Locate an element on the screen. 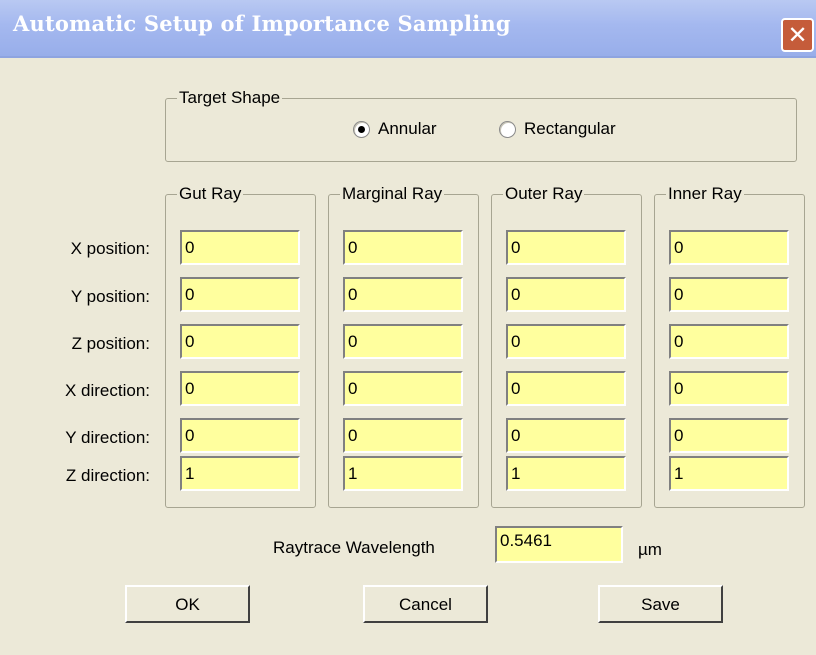 This screenshot has height=655, width=816. ok-button: OK is located at coordinates (187, 604).